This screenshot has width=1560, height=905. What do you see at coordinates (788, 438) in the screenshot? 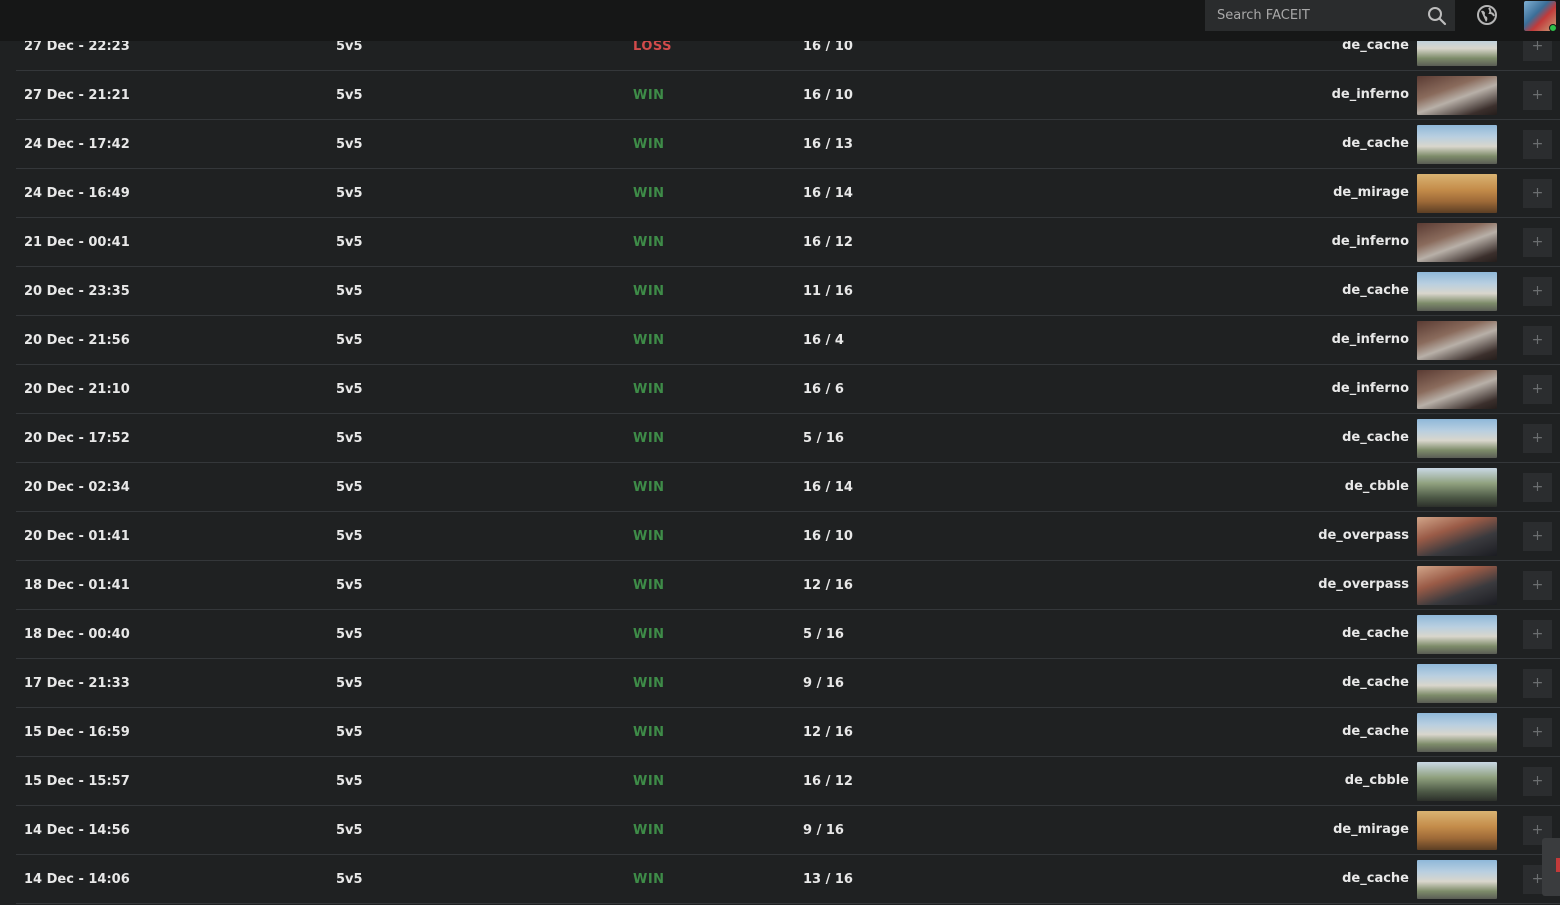
I see `match-row: 20 Dec - 17:52 5v5 WIN 5 / 16 de_cache +` at bounding box center [788, 438].